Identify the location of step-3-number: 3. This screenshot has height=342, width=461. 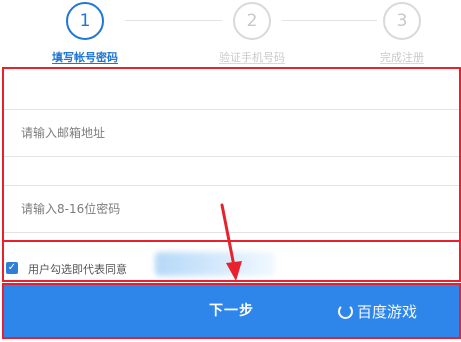
(402, 21).